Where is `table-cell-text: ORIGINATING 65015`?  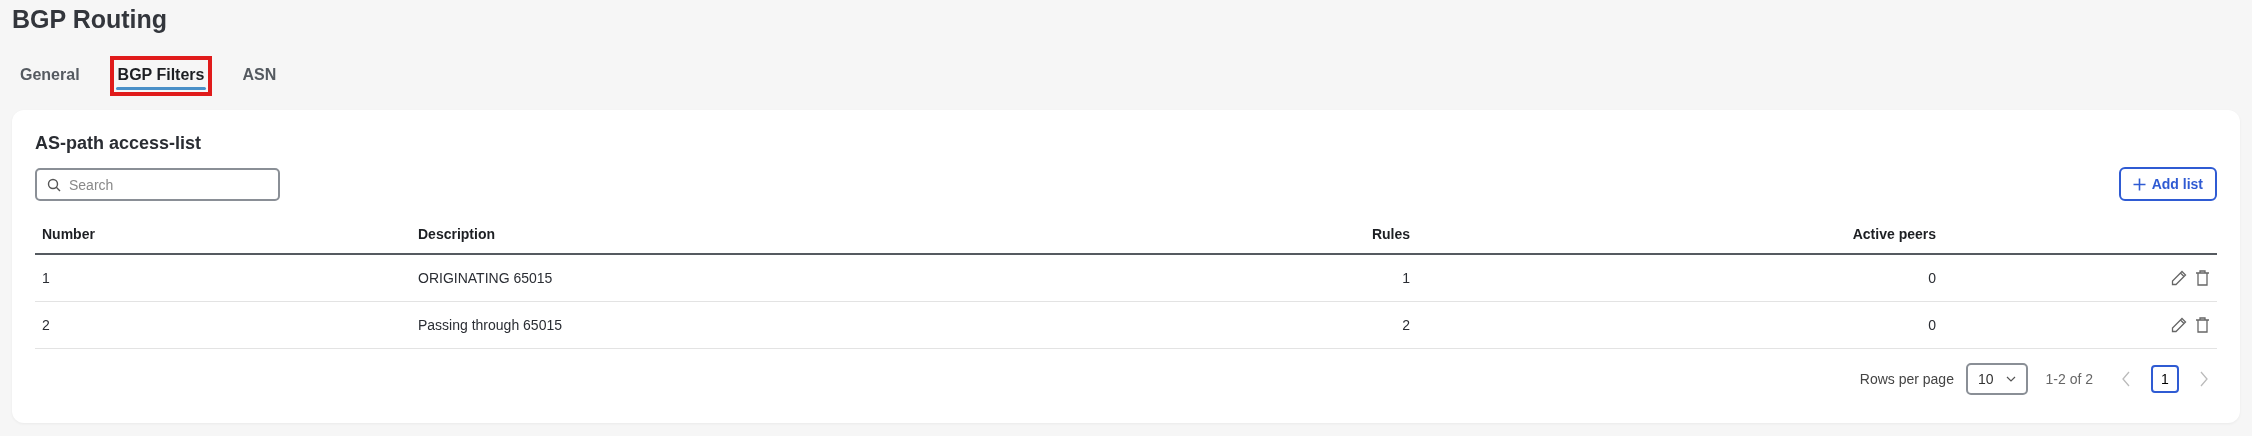
table-cell-text: ORIGINATING 65015 is located at coordinates (485, 278).